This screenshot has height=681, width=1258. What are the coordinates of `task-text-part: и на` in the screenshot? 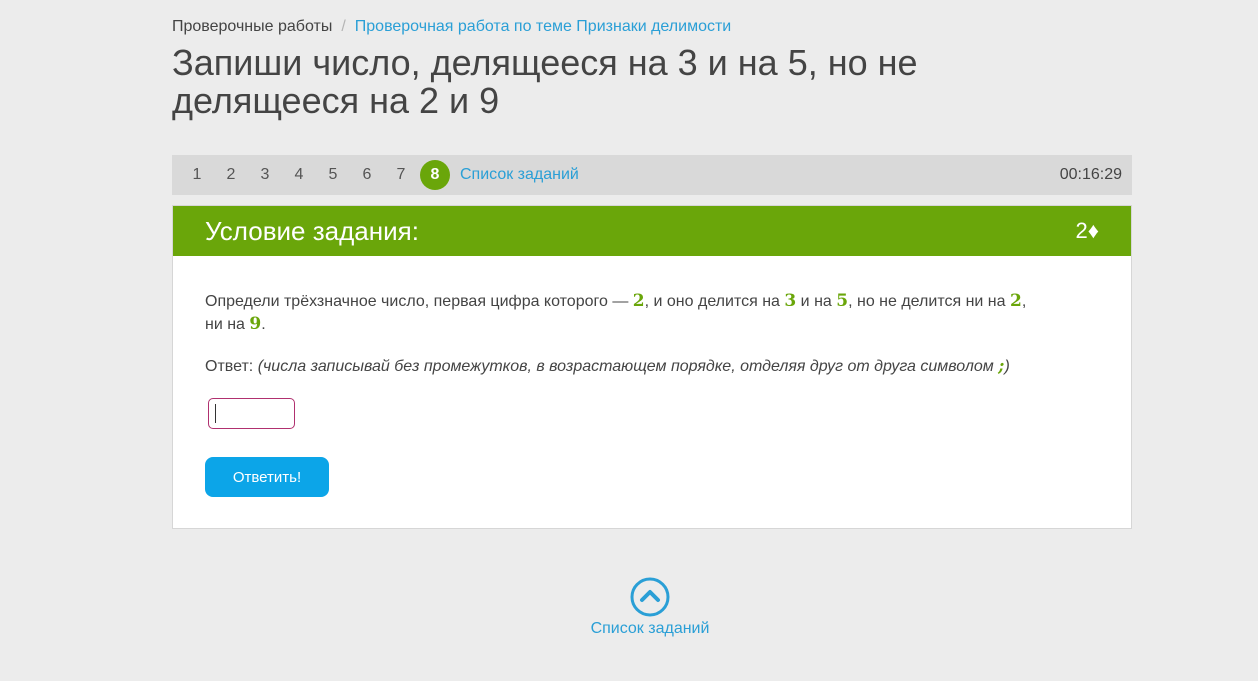 It's located at (816, 301).